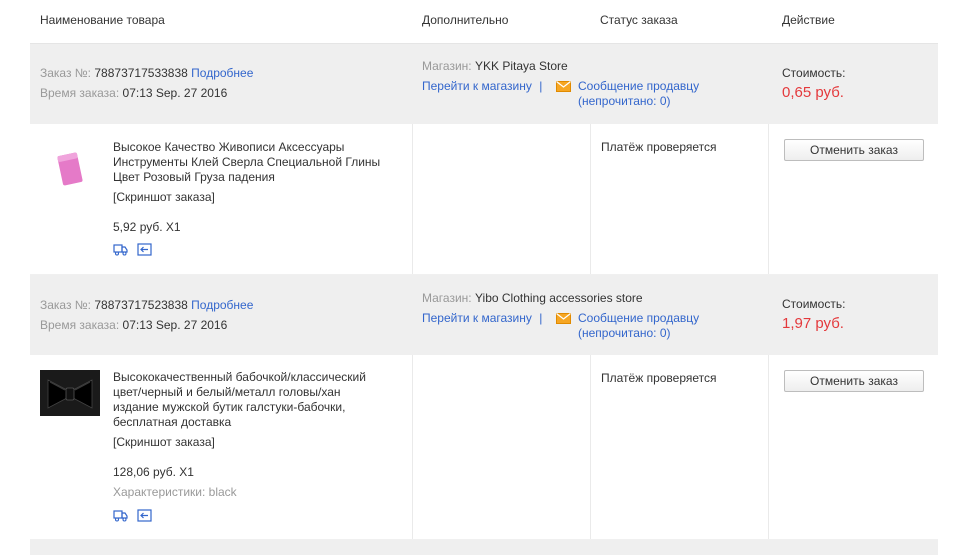  What do you see at coordinates (639, 20) in the screenshot?
I see `col-status-header: Статус заказа` at bounding box center [639, 20].